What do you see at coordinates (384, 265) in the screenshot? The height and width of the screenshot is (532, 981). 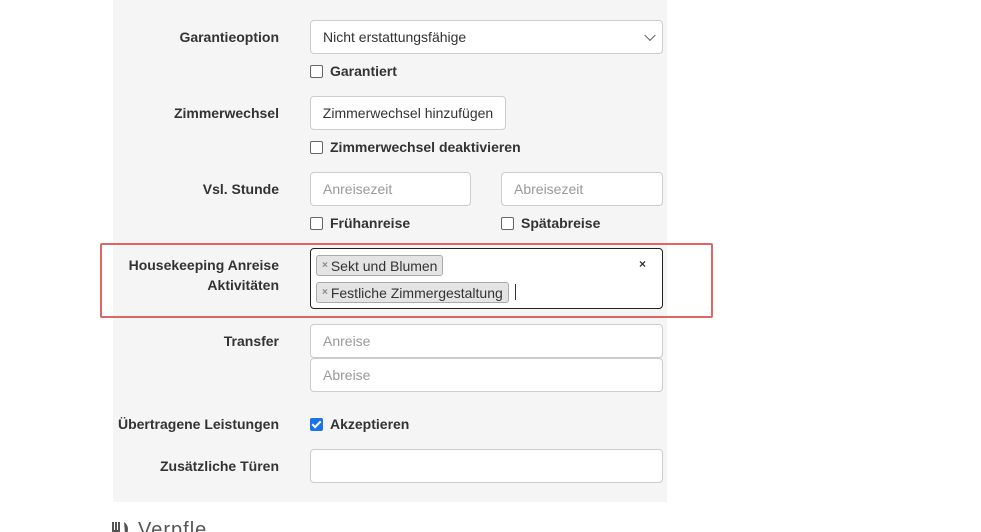 I see `housekeeping-tag-label: Sekt und Blumen` at bounding box center [384, 265].